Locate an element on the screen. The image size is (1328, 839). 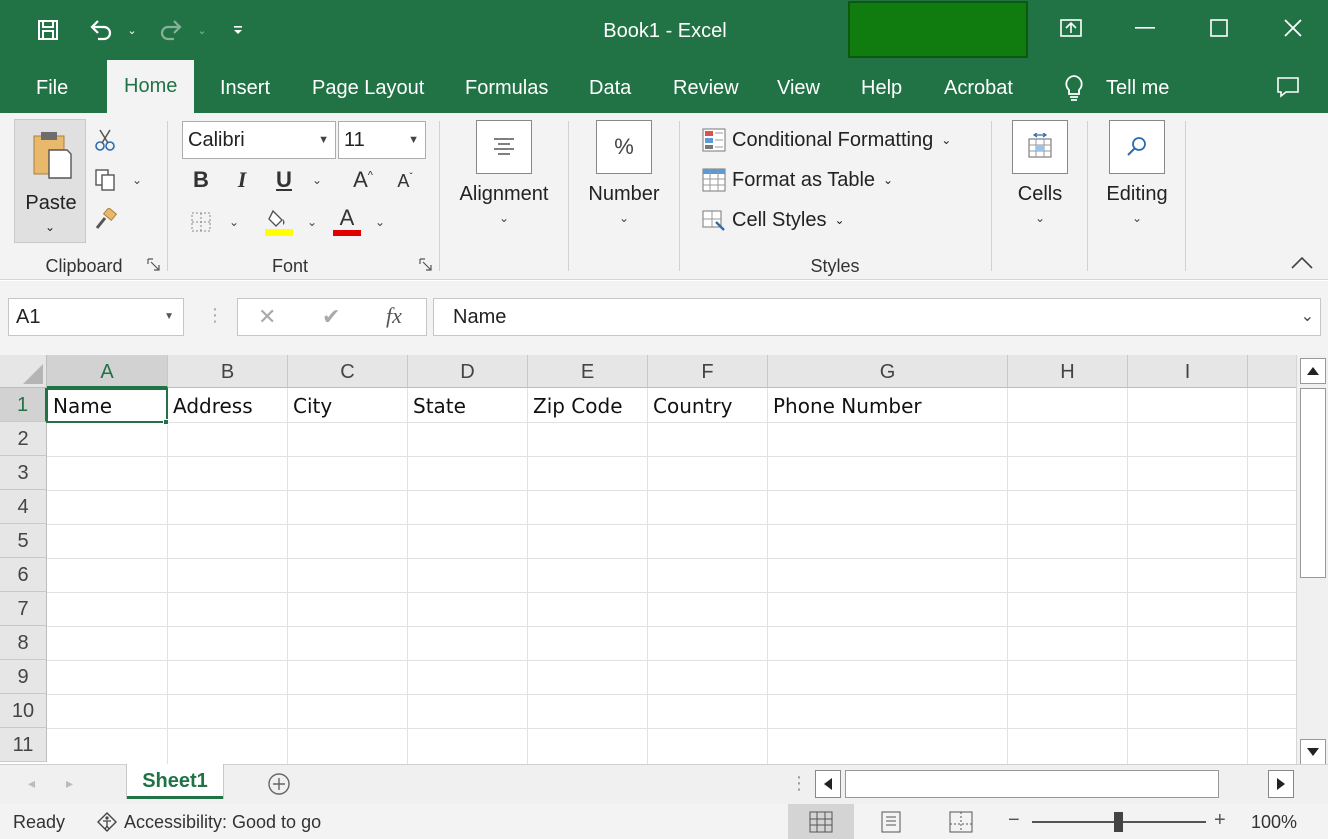
sheet-tab-sheet1: Sheet1 is located at coordinates (175, 781).